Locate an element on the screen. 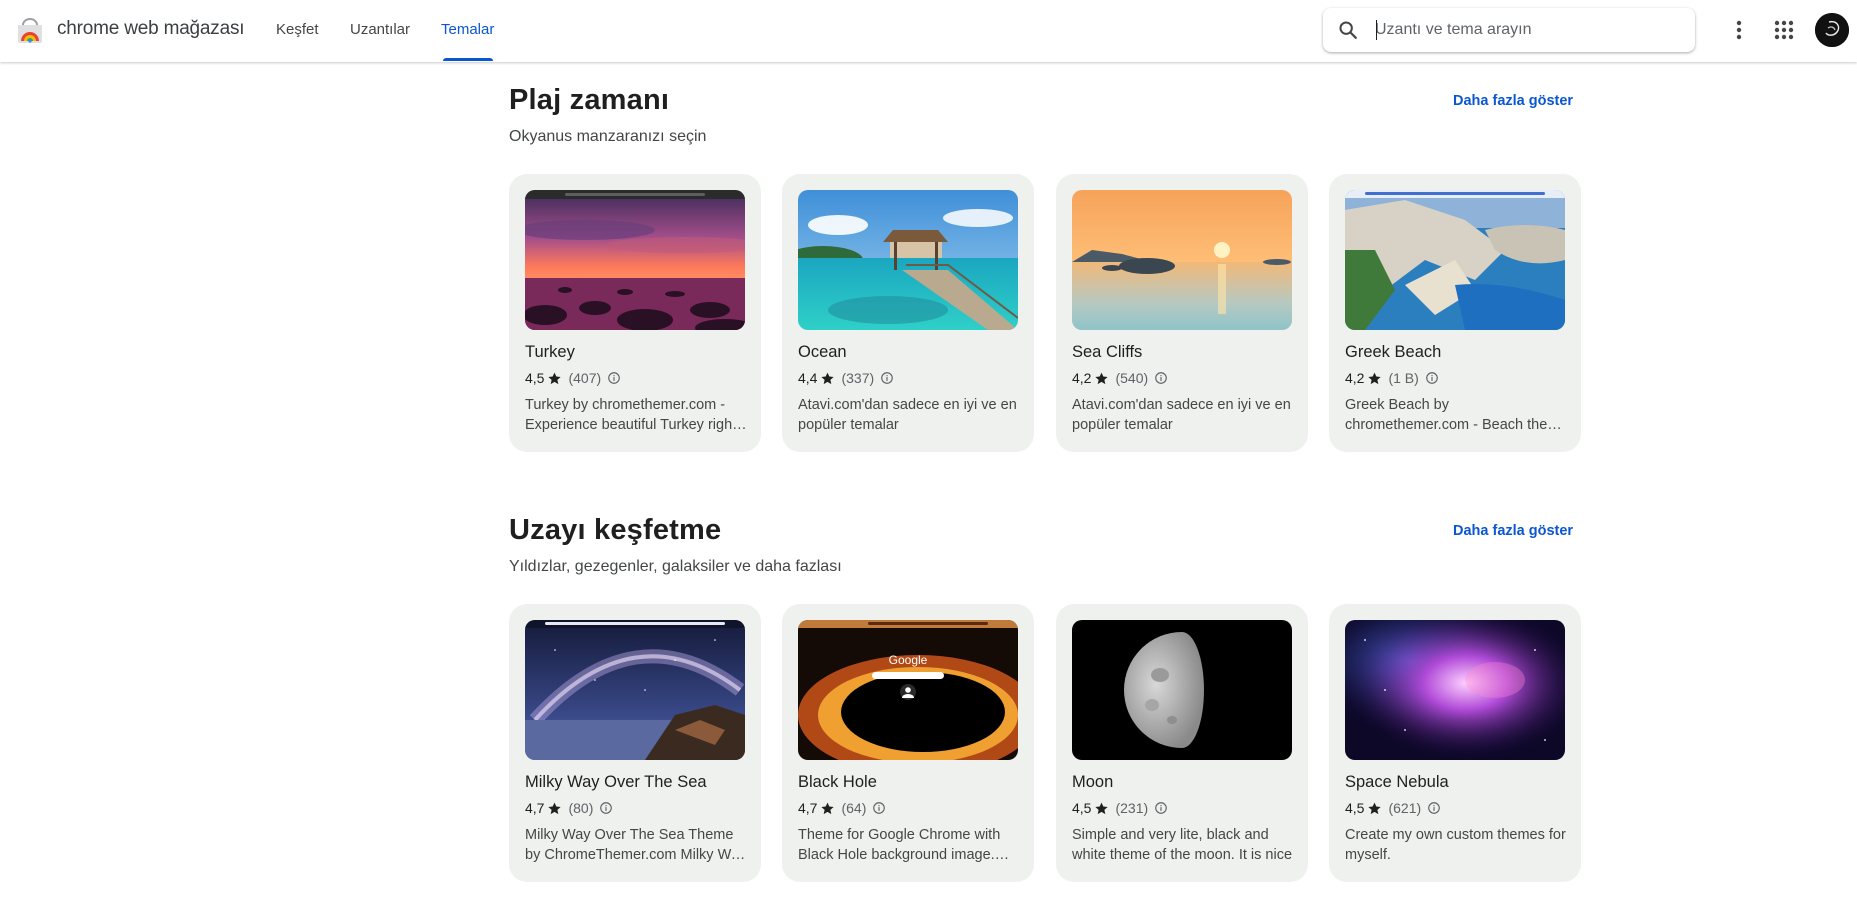 The width and height of the screenshot is (1857, 924). account-avatar is located at coordinates (1832, 30).